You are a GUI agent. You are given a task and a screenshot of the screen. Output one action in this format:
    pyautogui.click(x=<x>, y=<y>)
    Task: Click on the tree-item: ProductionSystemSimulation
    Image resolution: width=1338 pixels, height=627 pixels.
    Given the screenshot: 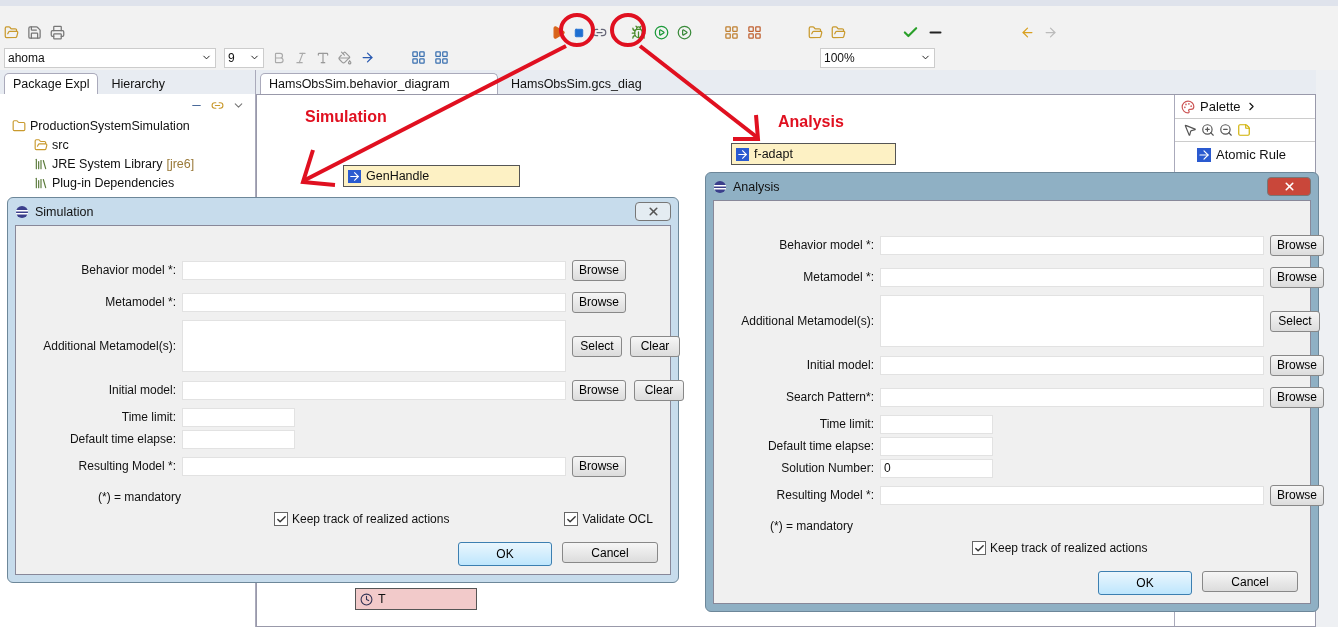 What is the action you would take?
    pyautogui.click(x=127, y=125)
    